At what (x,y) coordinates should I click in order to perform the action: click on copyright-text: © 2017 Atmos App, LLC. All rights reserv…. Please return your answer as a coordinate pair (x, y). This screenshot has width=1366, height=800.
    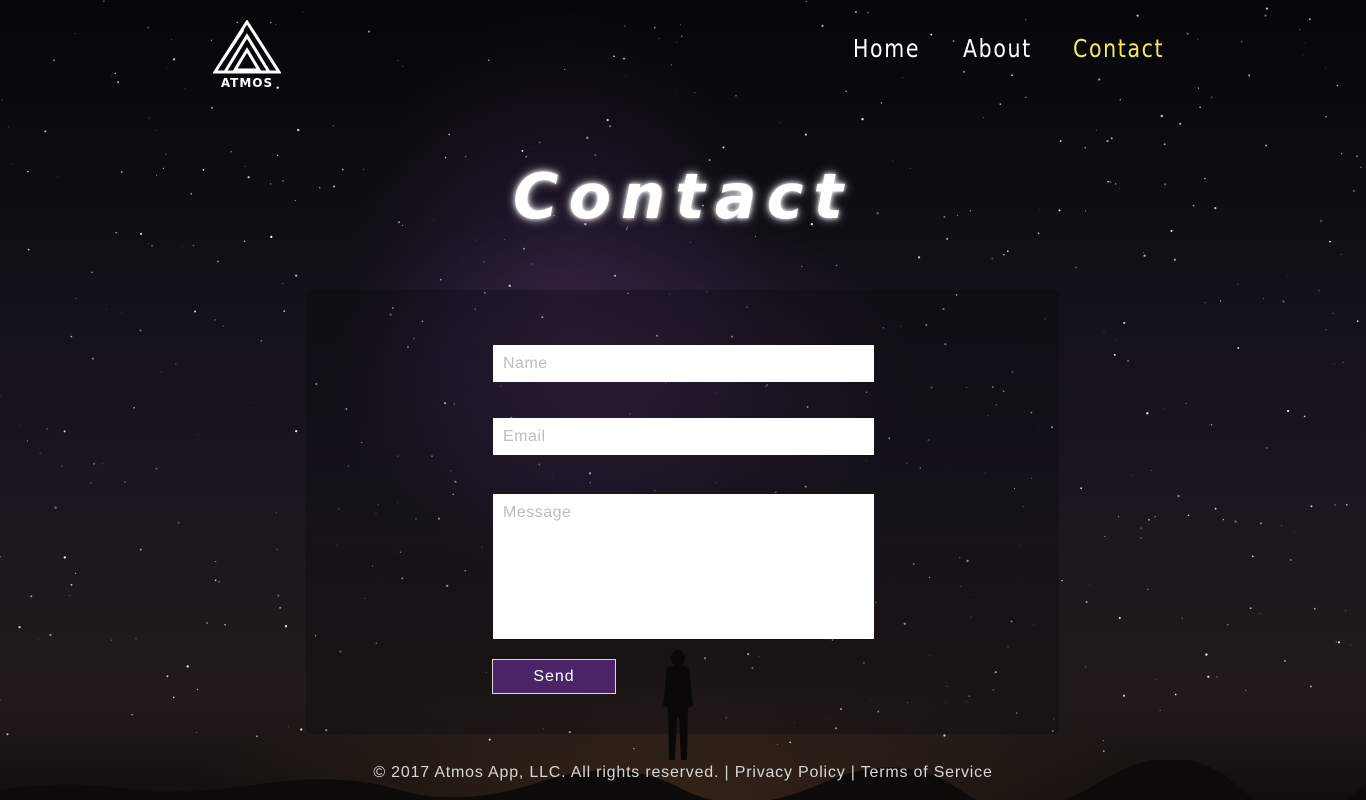
    Looking at the image, I should click on (546, 772).